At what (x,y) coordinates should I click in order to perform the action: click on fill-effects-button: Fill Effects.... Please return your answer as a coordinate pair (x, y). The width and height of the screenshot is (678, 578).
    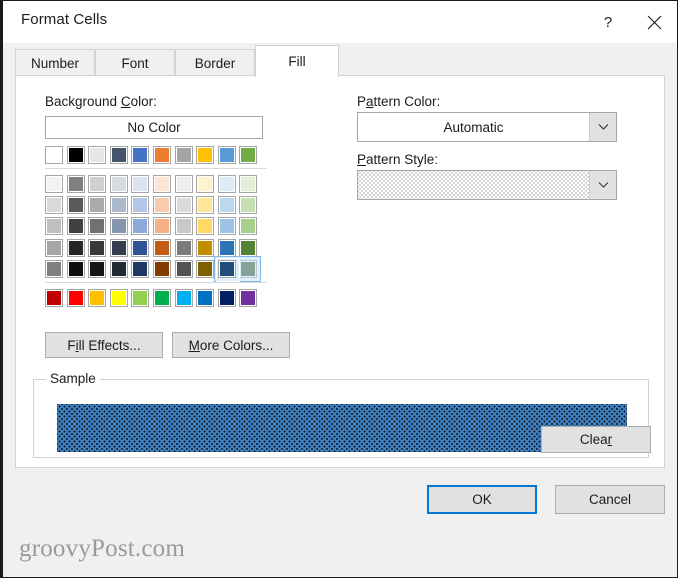
    Looking at the image, I should click on (104, 345).